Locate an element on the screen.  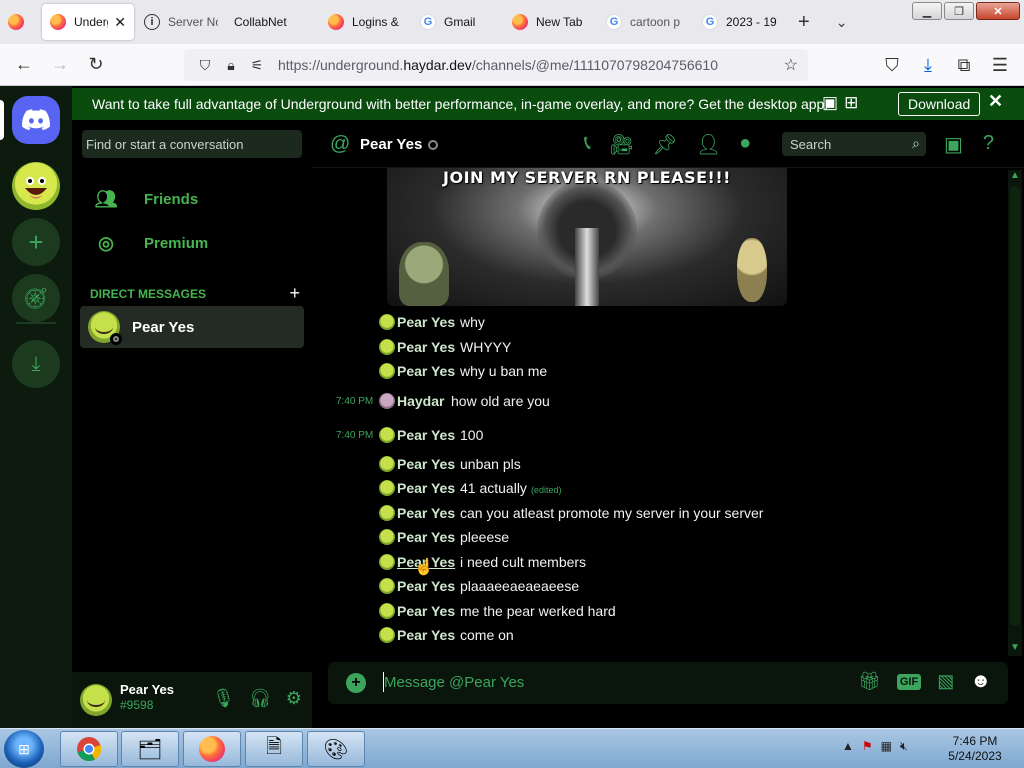
message-row: Pear Yes 41 actually (edited) is located at coordinates (657, 489).